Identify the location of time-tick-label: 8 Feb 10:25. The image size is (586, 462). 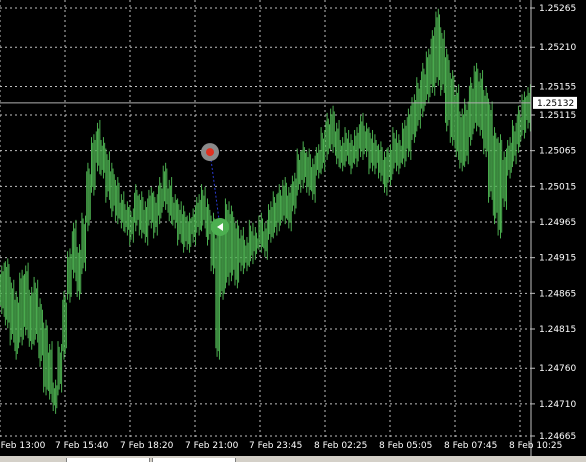
(535, 446).